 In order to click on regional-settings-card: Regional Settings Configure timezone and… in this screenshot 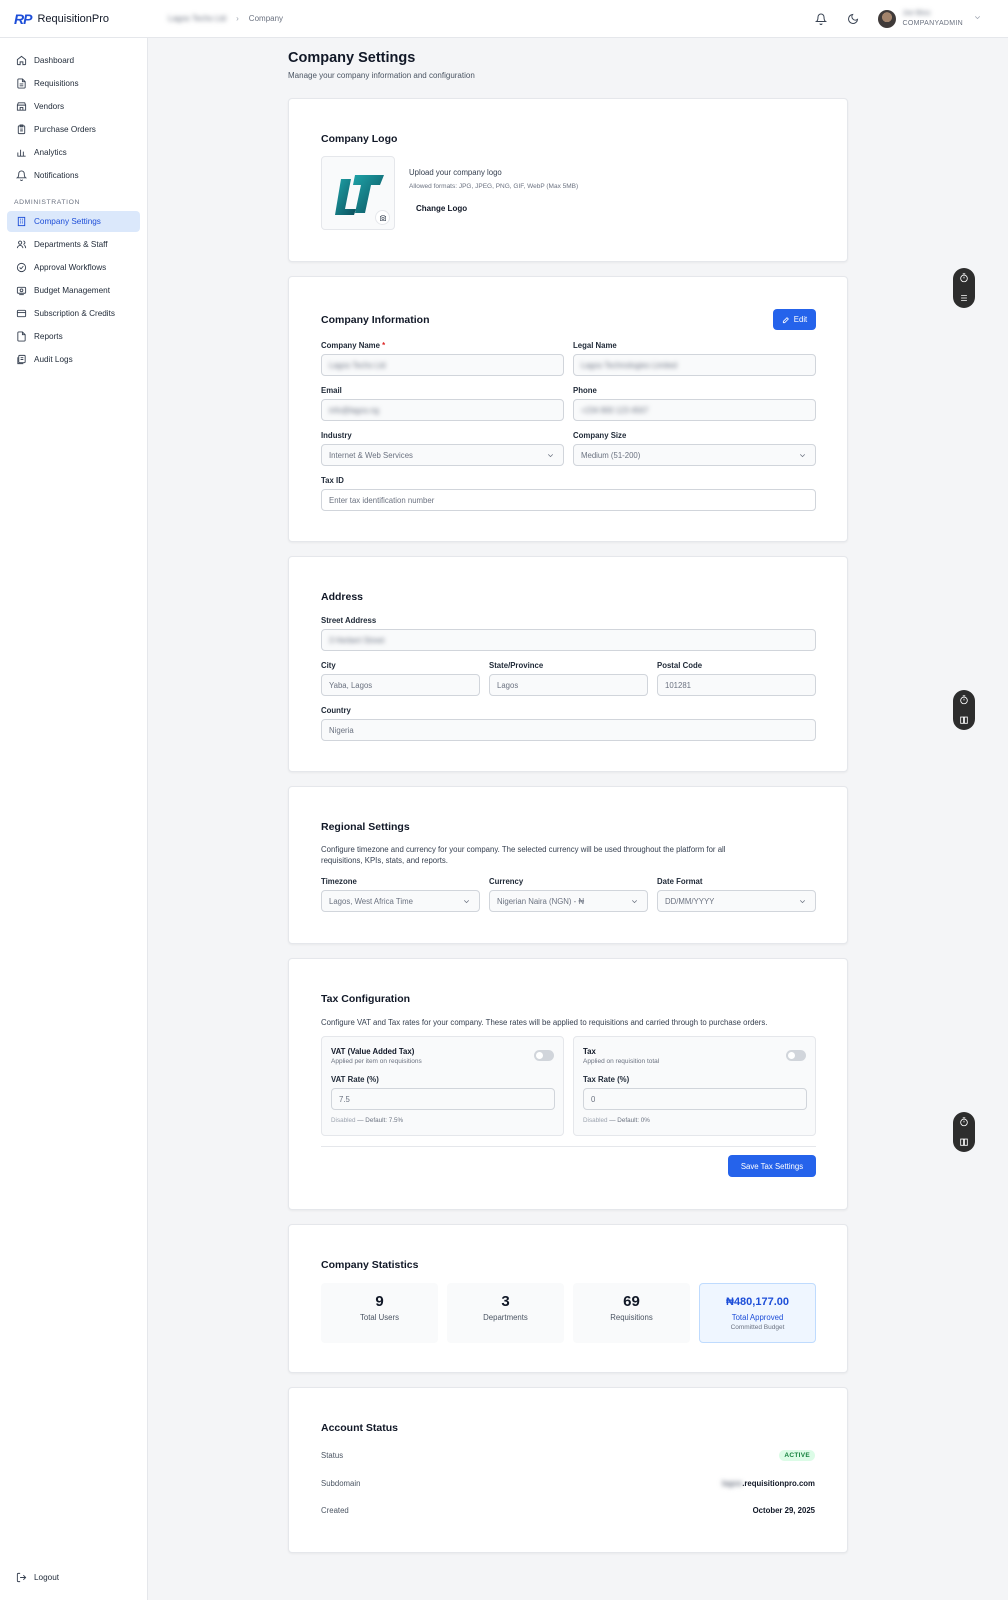, I will do `click(568, 865)`.